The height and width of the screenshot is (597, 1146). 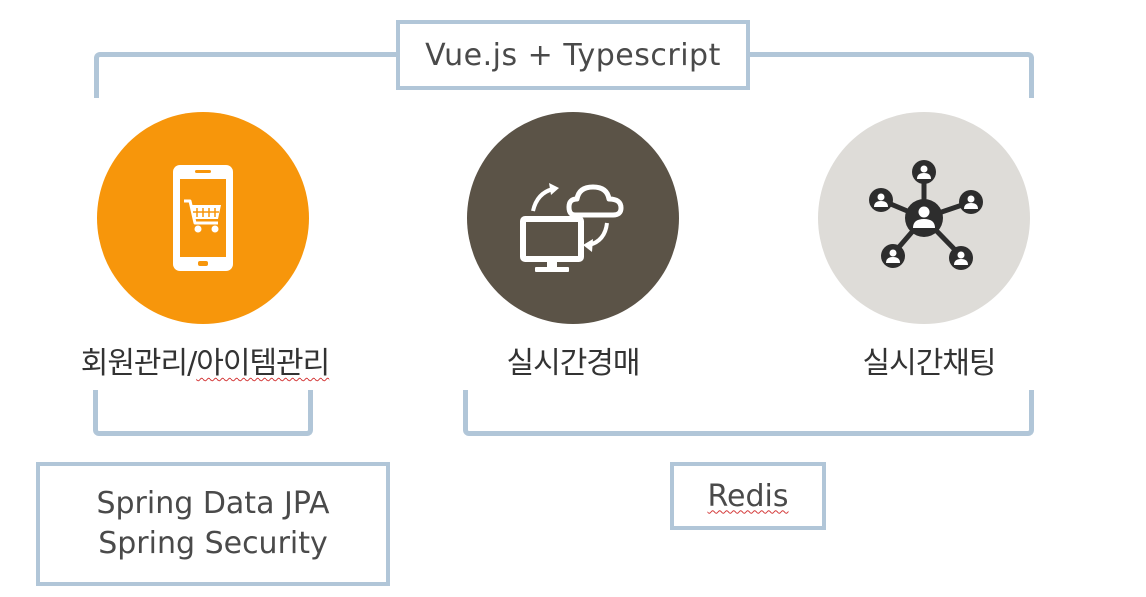 I want to click on spring-data-jpa-text: Spring Data JPA, so click(x=213, y=503).